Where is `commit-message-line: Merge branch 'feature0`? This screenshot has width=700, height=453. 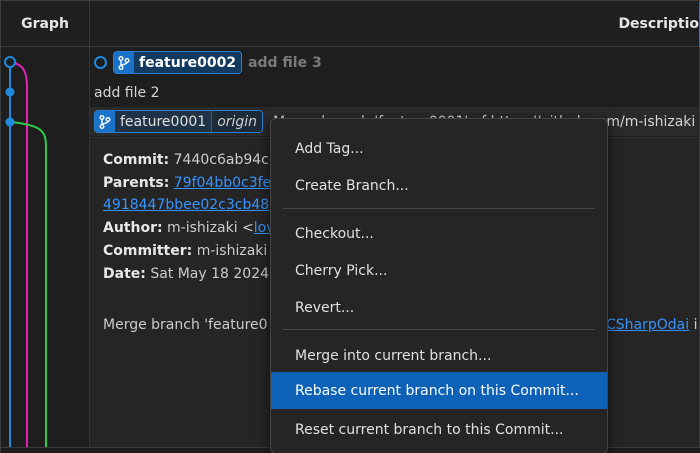 commit-message-line: Merge branch 'feature0 is located at coordinates (185, 325).